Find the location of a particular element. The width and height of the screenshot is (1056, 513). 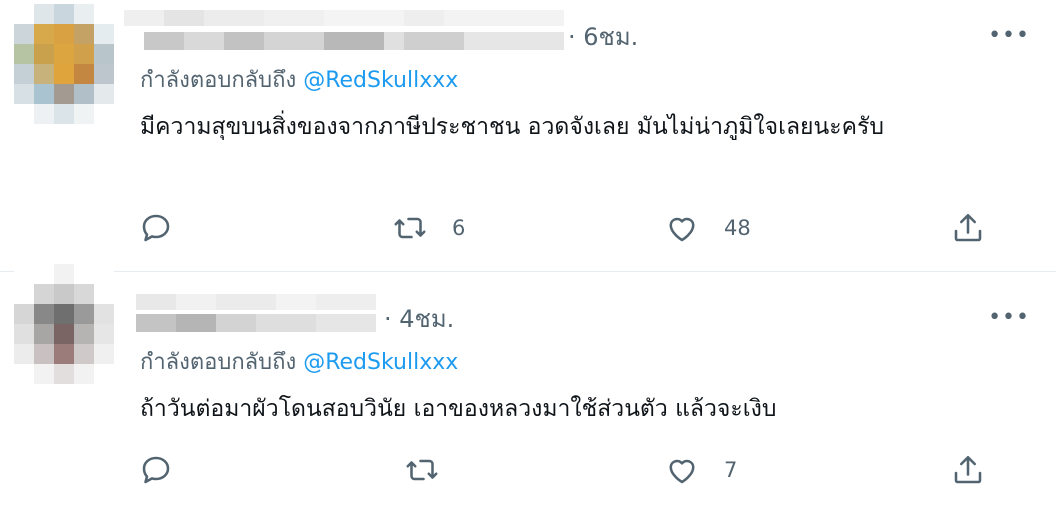

like-count: 48 is located at coordinates (737, 228).